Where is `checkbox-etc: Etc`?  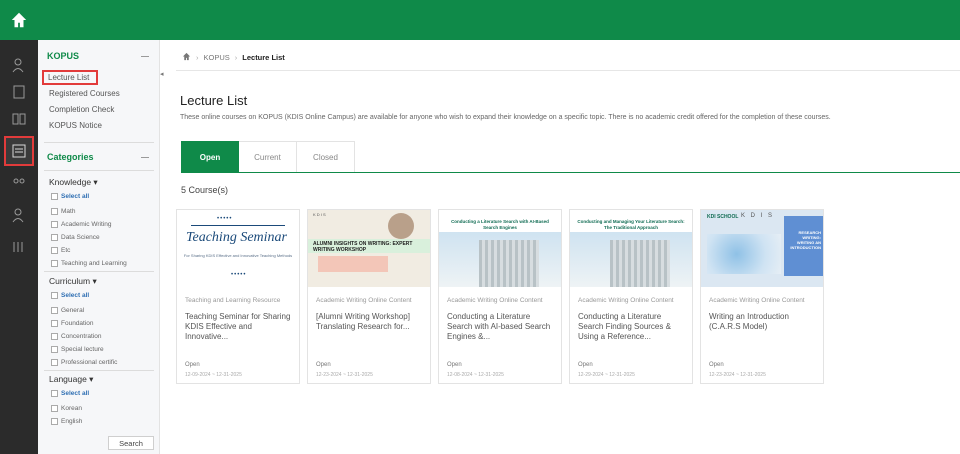
checkbox-etc: Etc is located at coordinates (60, 250).